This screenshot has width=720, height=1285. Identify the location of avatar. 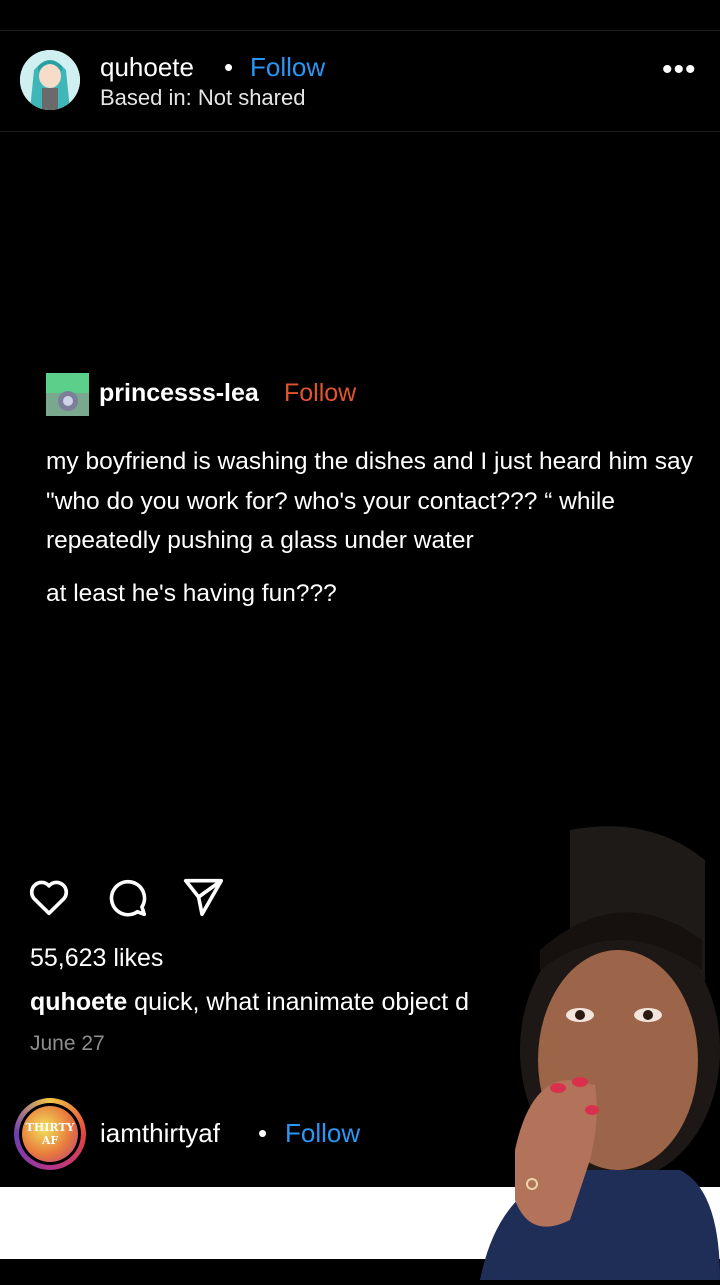
(50, 80).